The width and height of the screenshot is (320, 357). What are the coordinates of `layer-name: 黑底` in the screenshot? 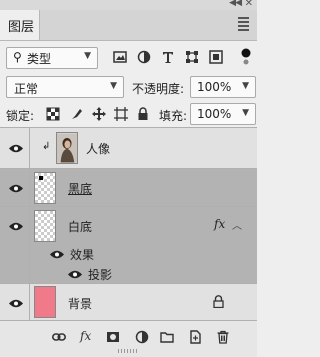 It's located at (80, 189).